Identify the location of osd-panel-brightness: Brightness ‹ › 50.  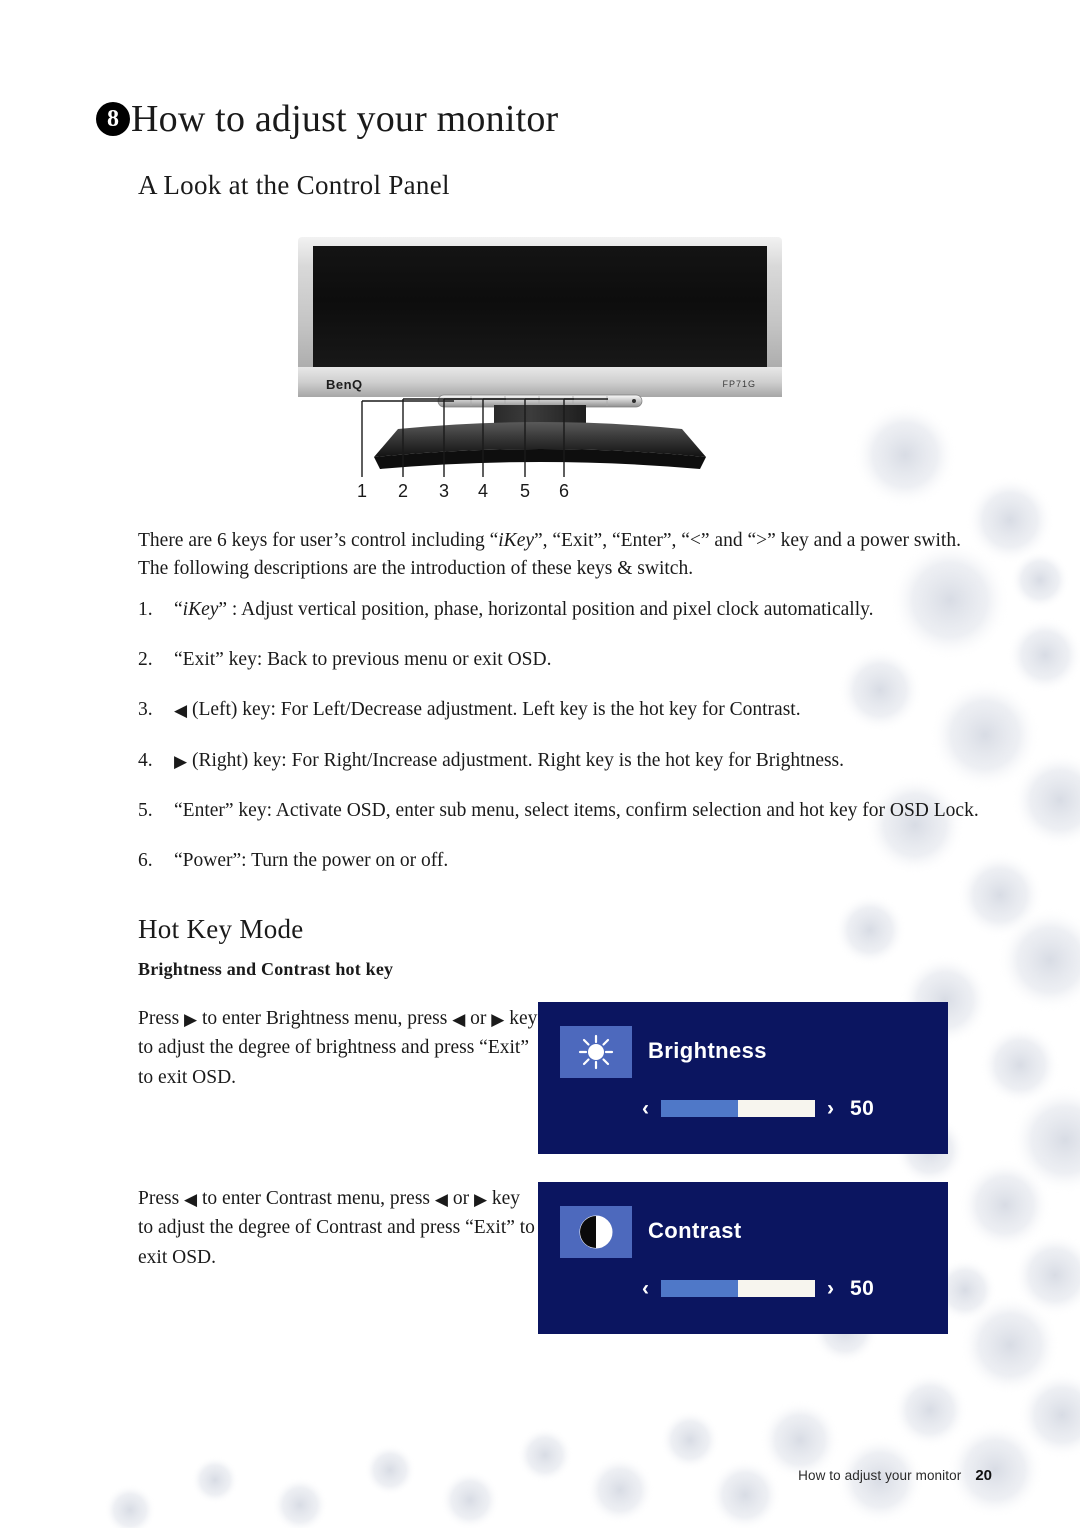
(743, 1077).